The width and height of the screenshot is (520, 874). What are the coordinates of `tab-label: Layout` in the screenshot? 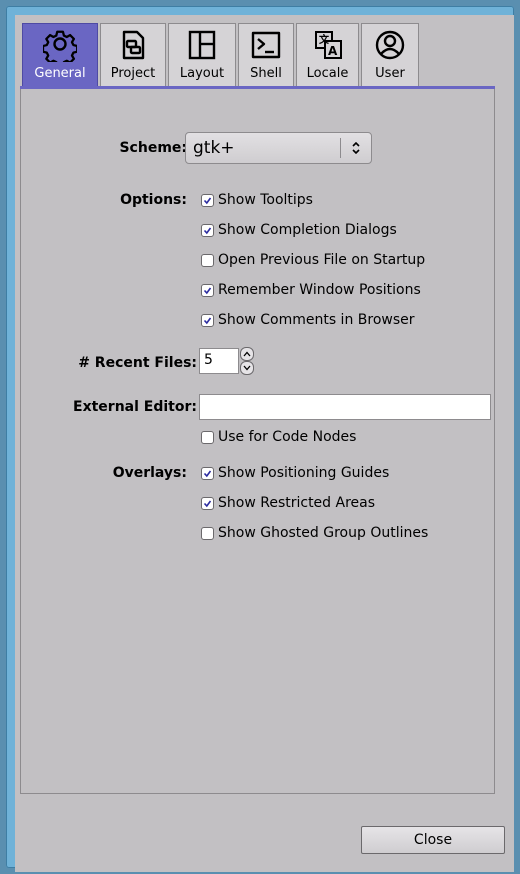 It's located at (202, 73).